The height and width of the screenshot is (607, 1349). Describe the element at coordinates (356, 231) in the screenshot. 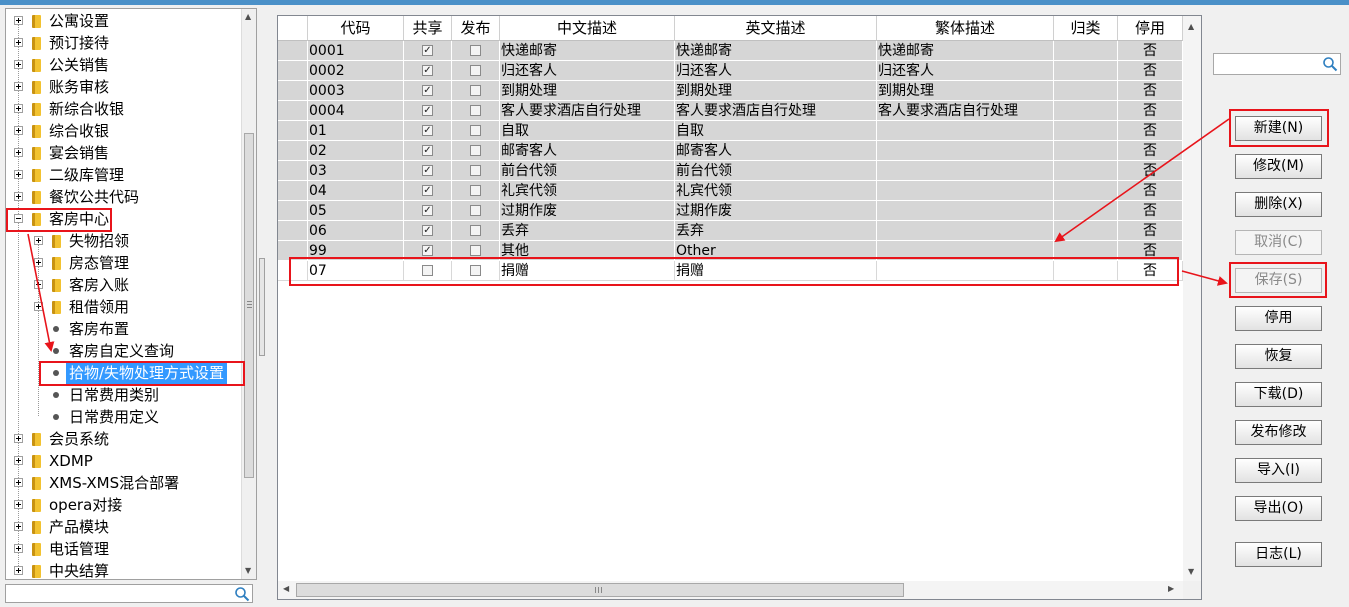

I see `cell-code: 06` at that location.